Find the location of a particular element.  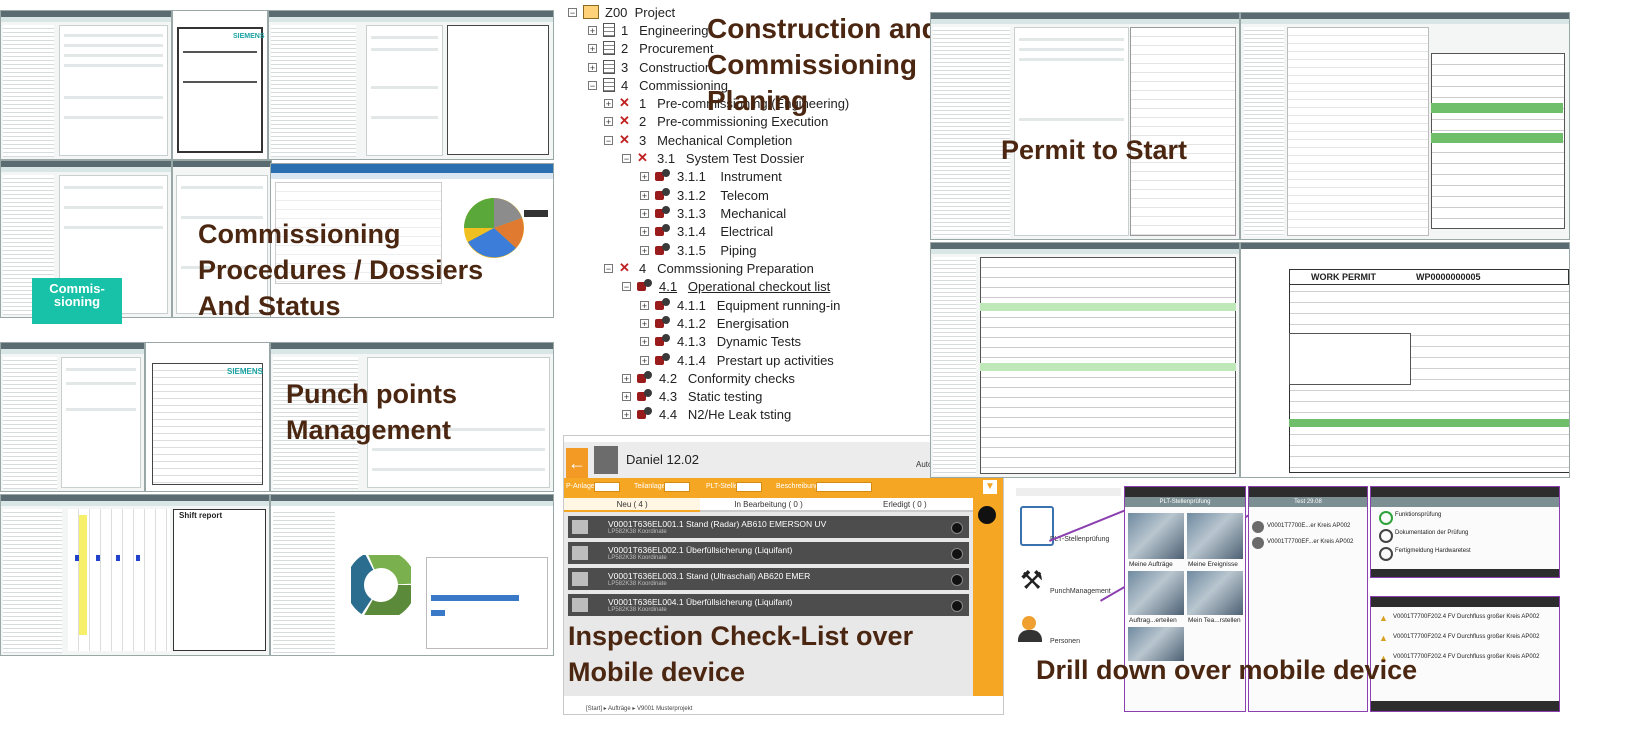

tree-item: − Z00 Project is located at coordinates (621, 12).